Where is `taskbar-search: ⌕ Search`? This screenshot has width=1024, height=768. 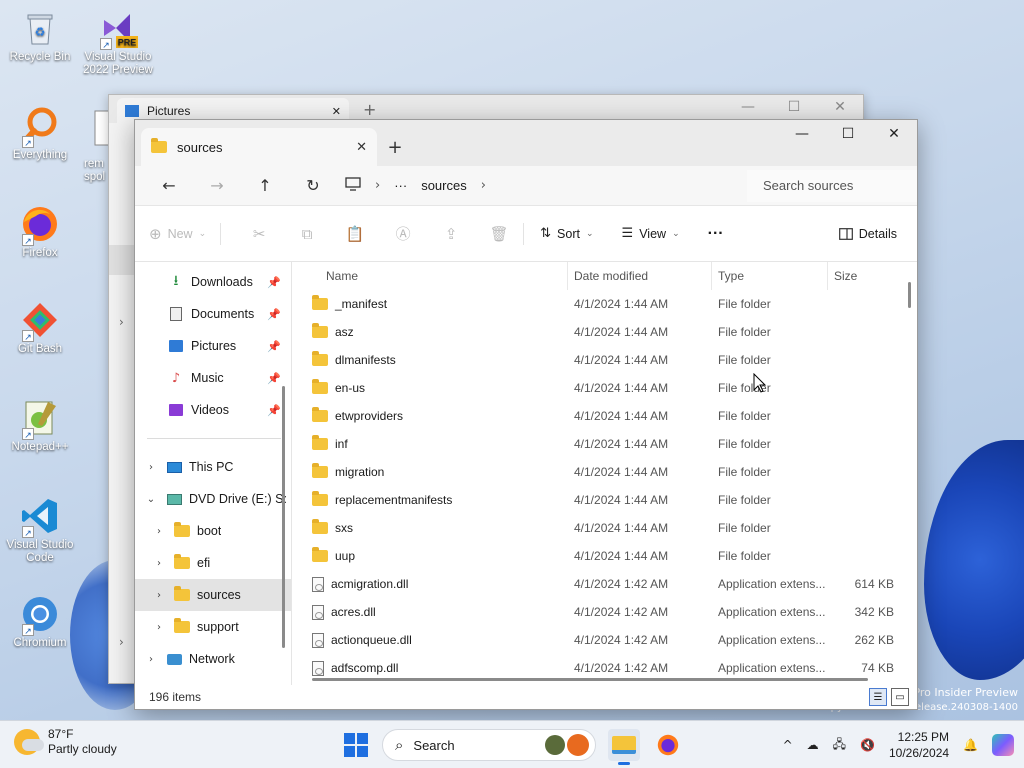
taskbar-search: ⌕ Search is located at coordinates (489, 745).